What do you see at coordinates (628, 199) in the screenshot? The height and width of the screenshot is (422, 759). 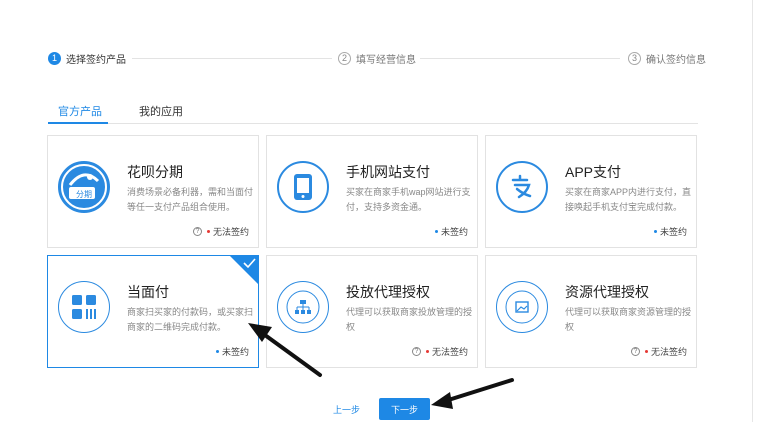 I see `product-description: 买家在商家APP内进行支付，直接唤起手机支付宝完成付款。` at bounding box center [628, 199].